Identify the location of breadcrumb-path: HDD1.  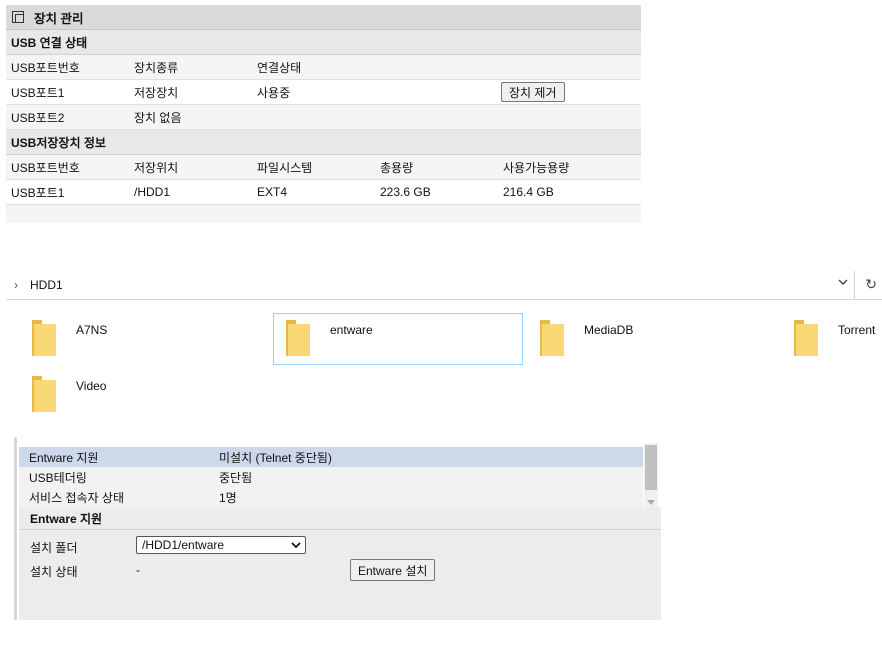
(46, 285).